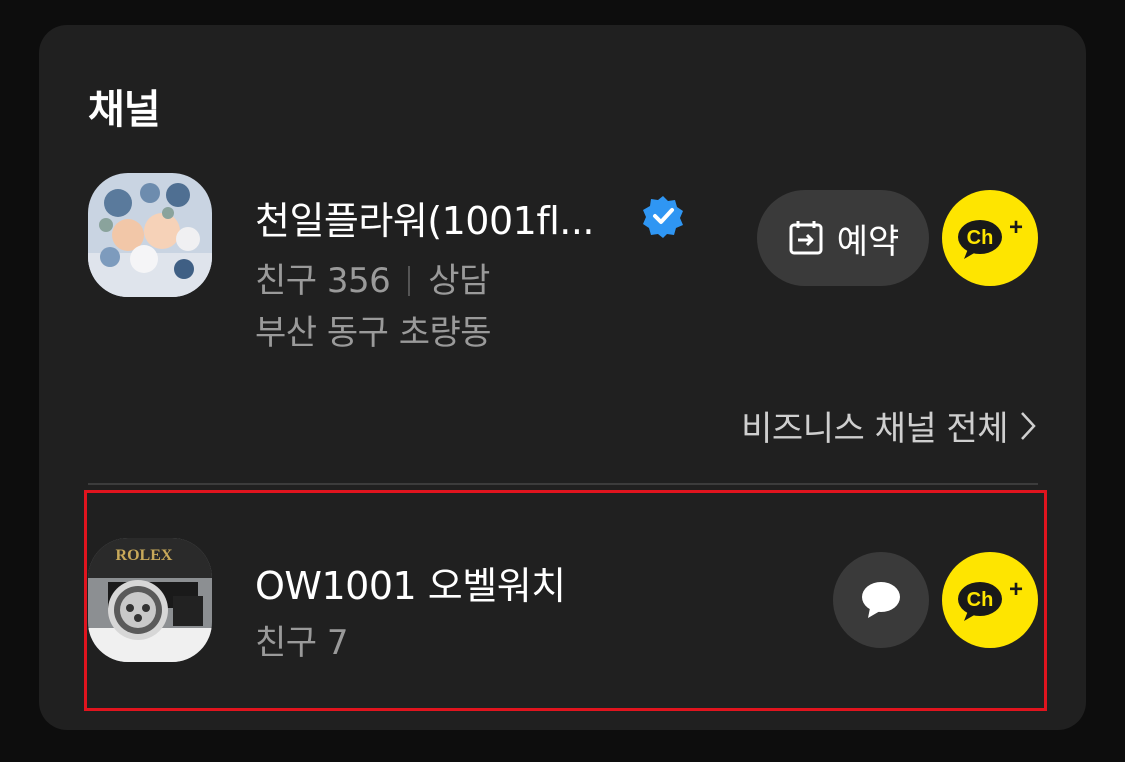 The height and width of the screenshot is (762, 1125). I want to click on channel-location: 부산 동구 초량동, so click(373, 333).